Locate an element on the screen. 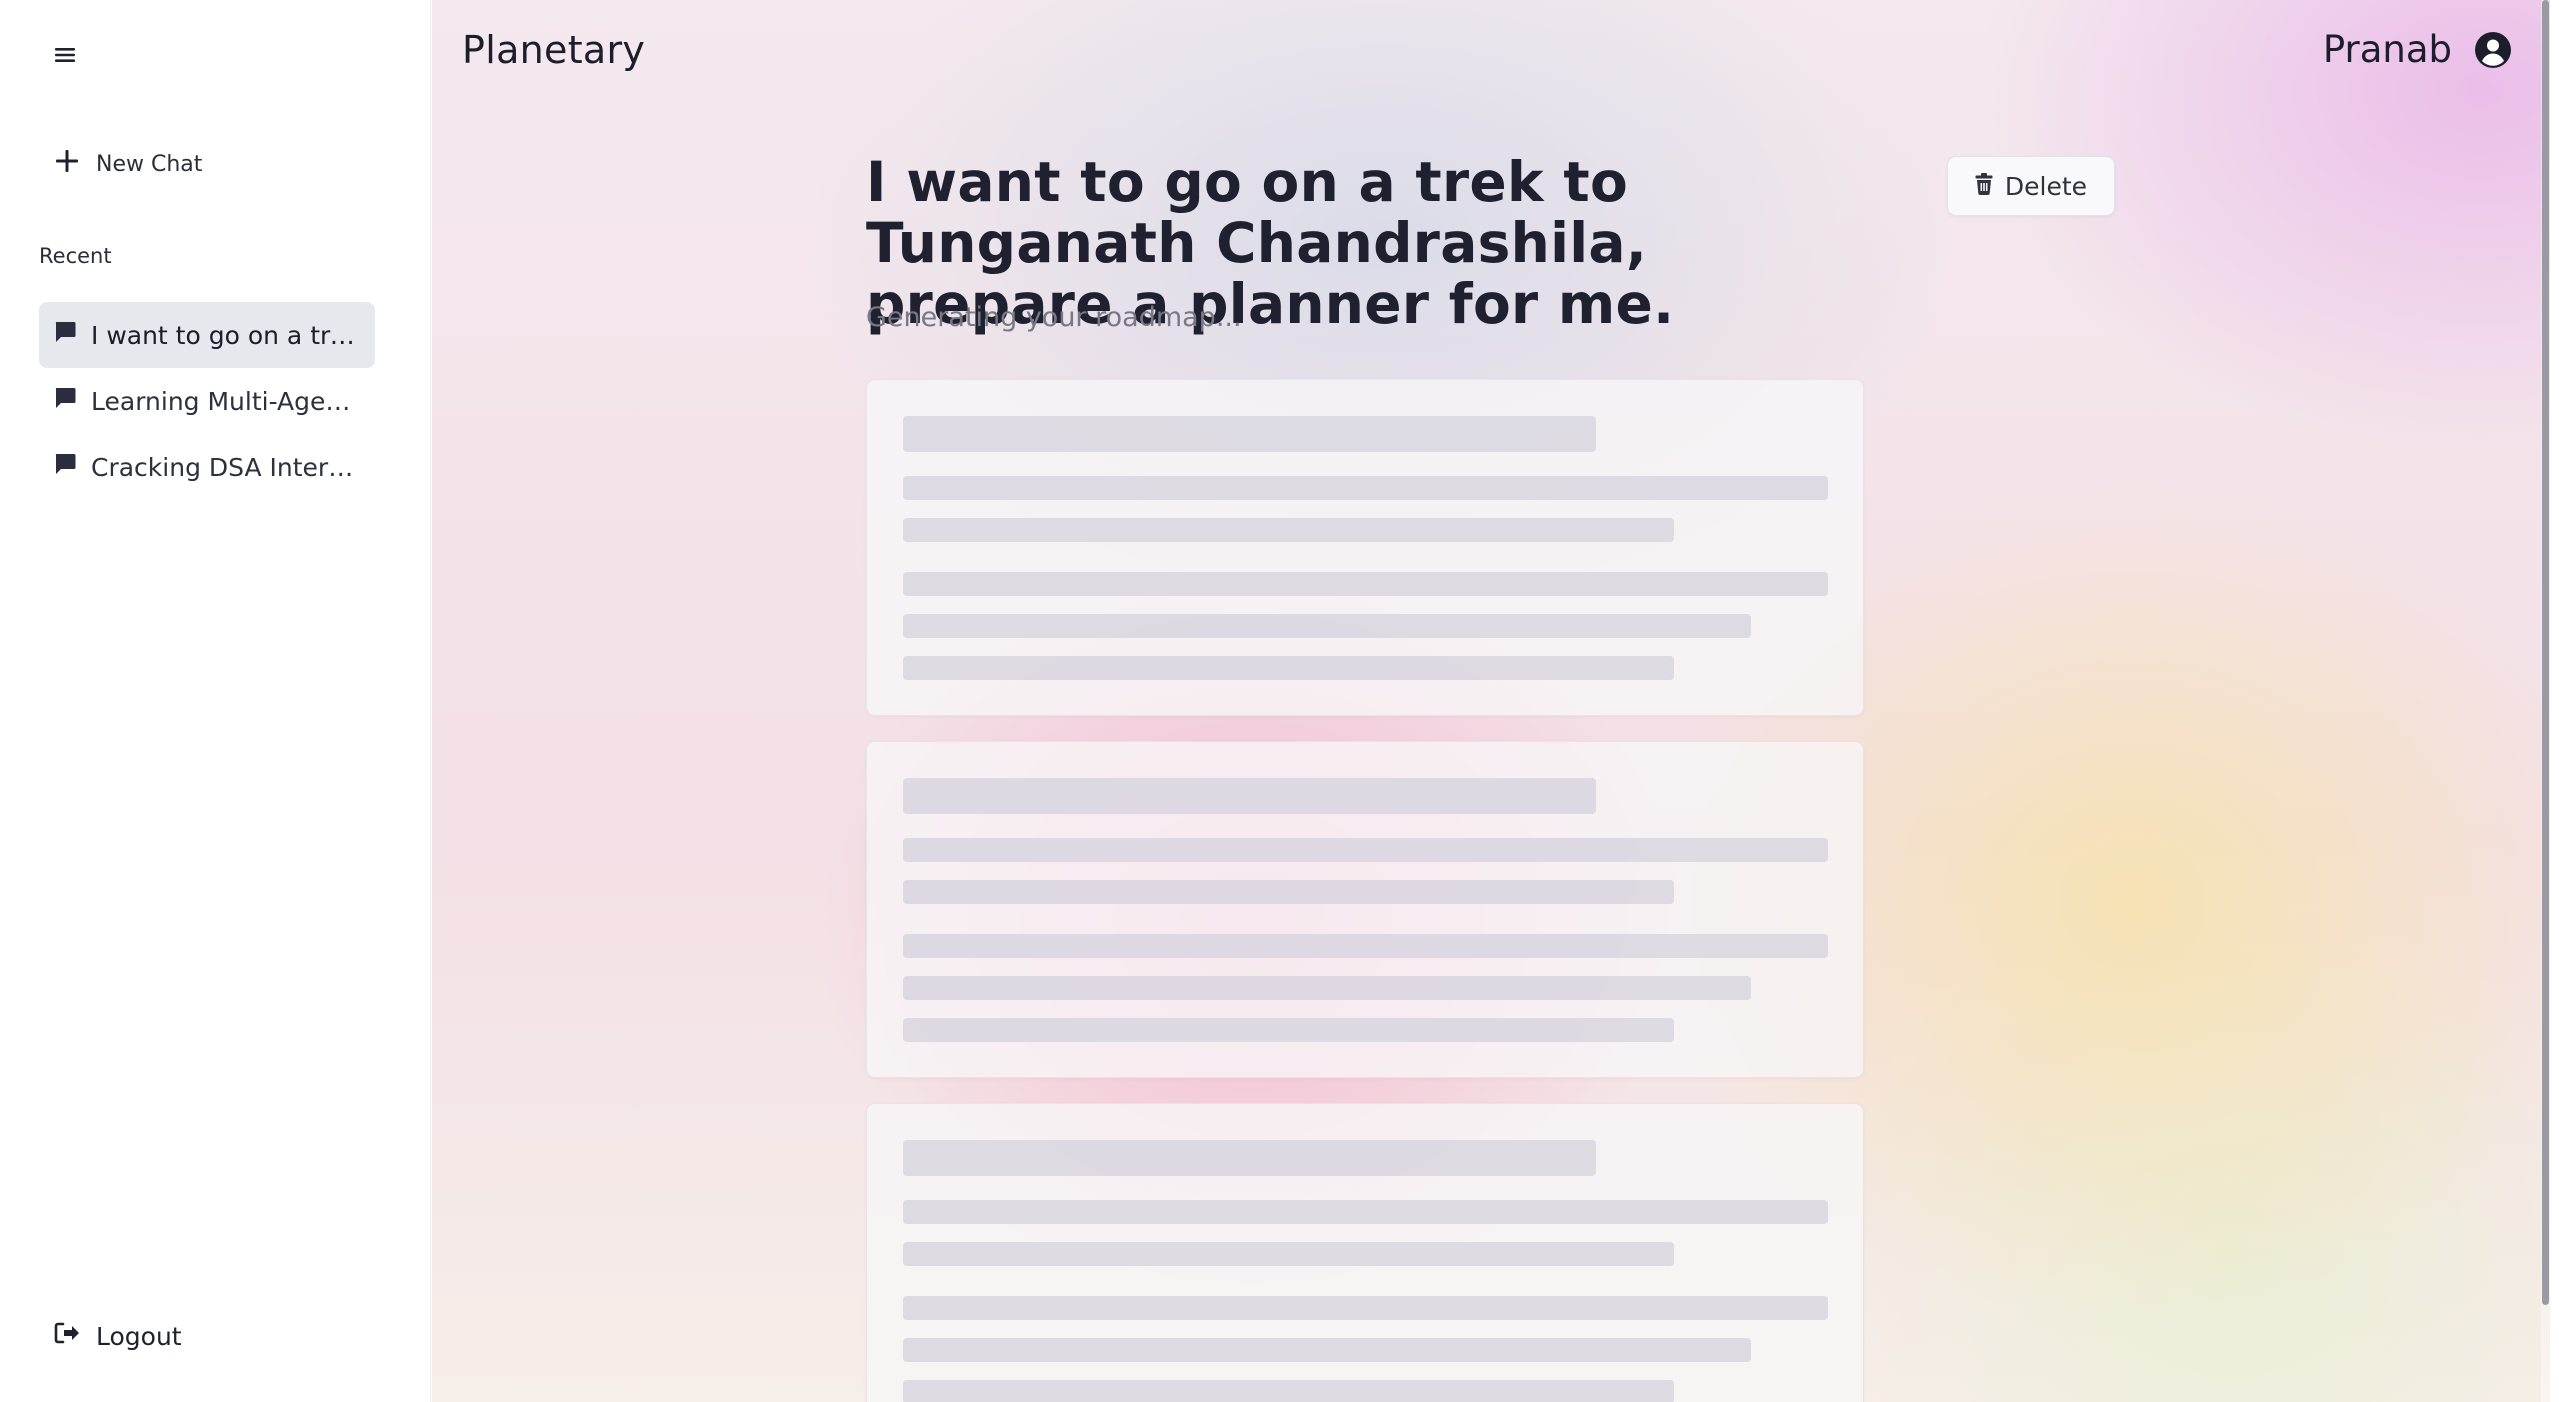  user-name: Pranab is located at coordinates (2387, 49).